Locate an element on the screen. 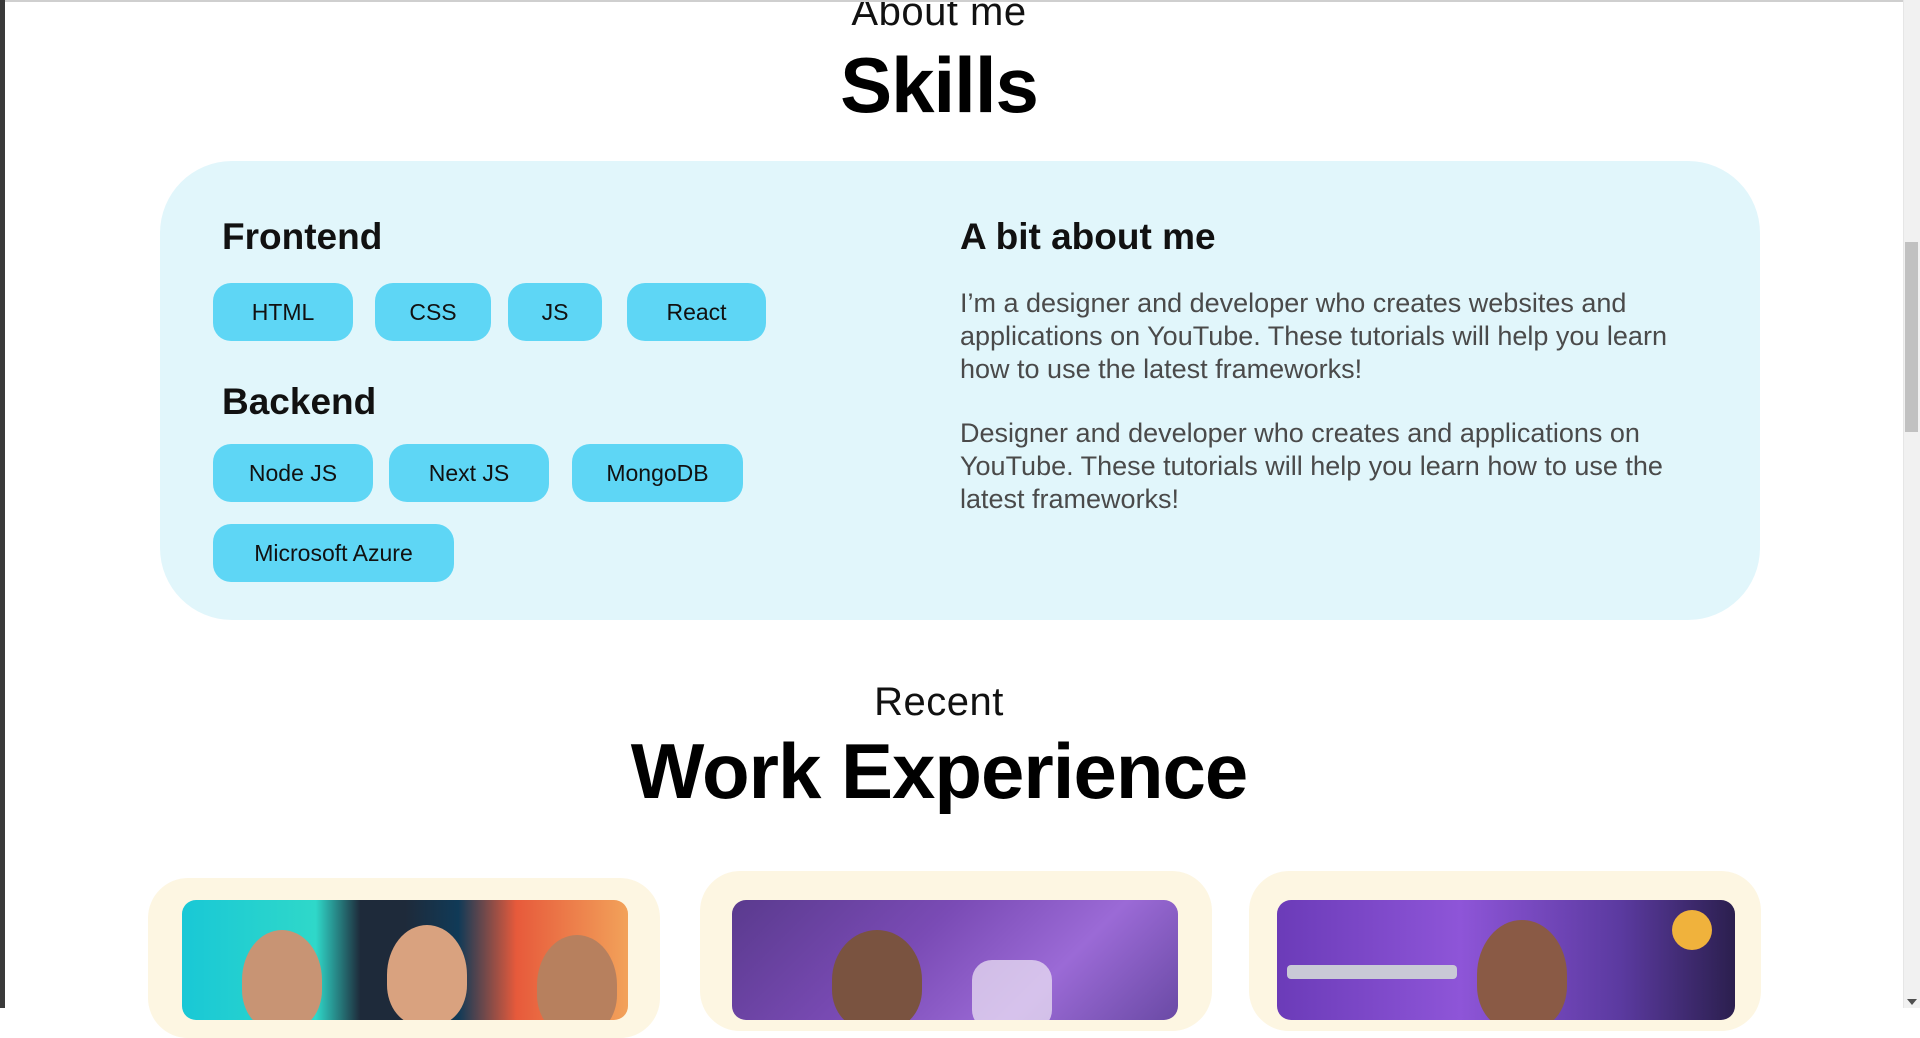 The width and height of the screenshot is (1920, 1038). about-eyebrow: About me is located at coordinates (939, 17).